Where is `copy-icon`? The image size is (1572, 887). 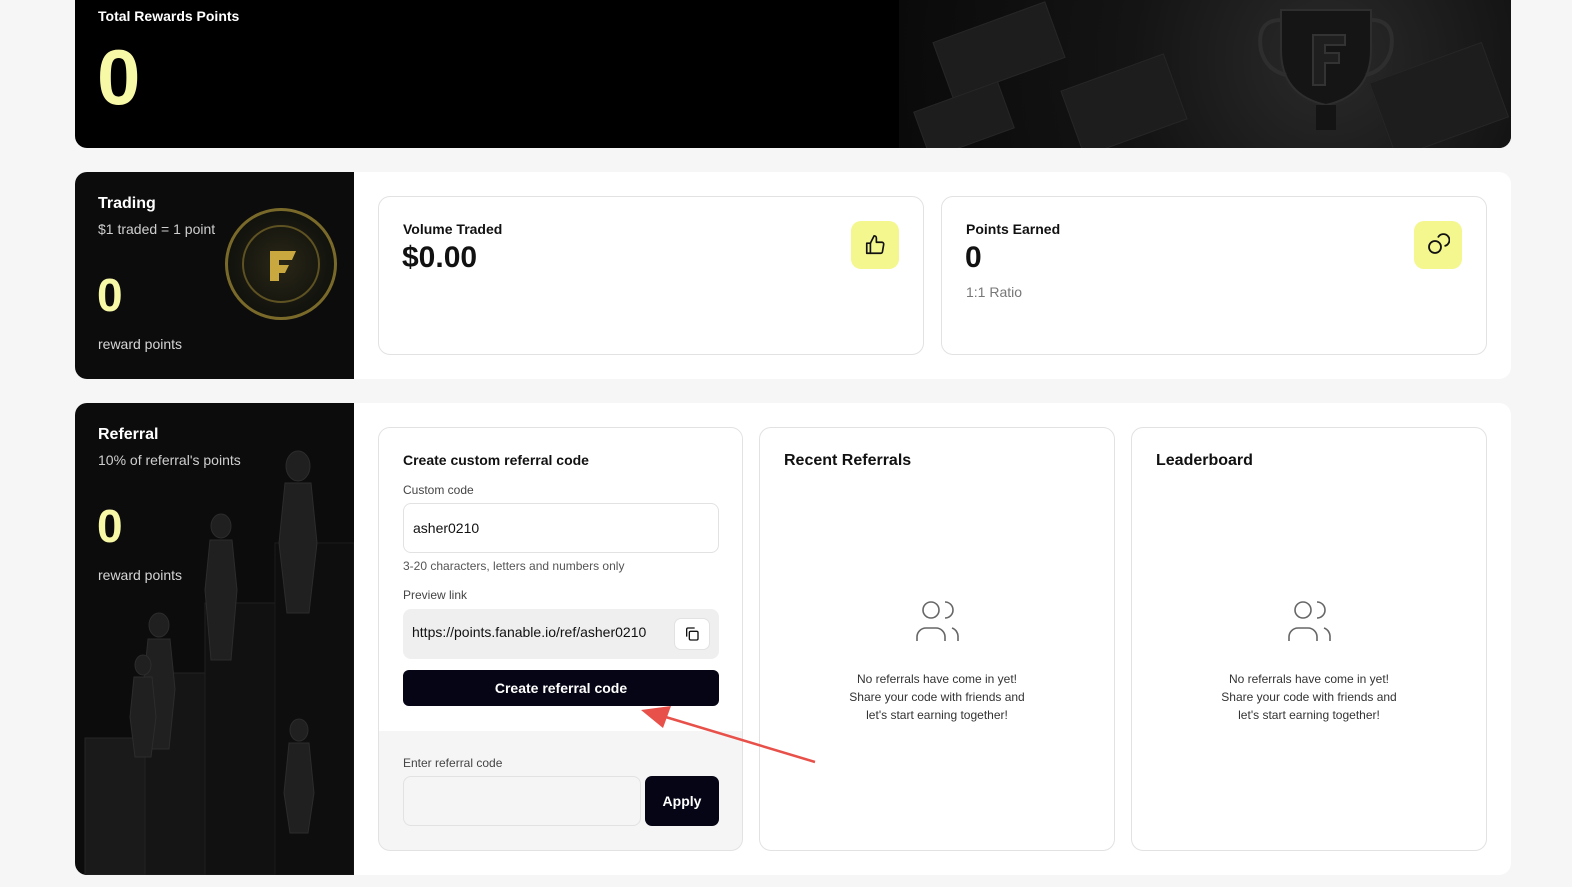
copy-icon is located at coordinates (692, 634).